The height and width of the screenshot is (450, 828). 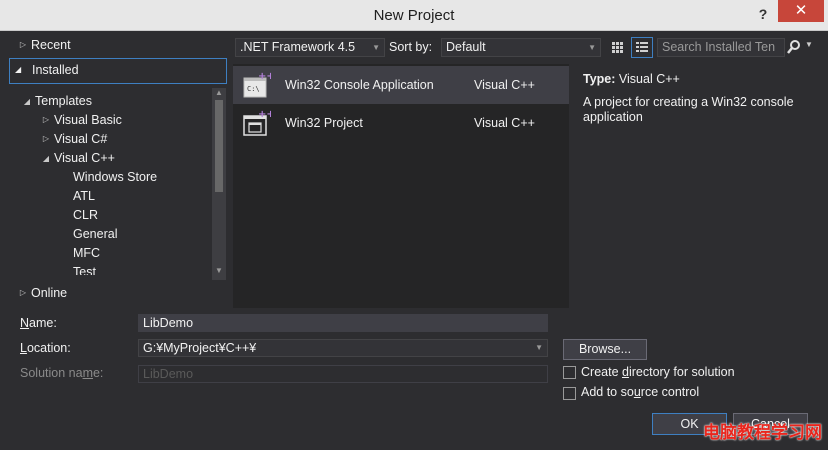 I want to click on location-combobox: G:¥MyProject¥C++¥ ▼, so click(x=343, y=348).